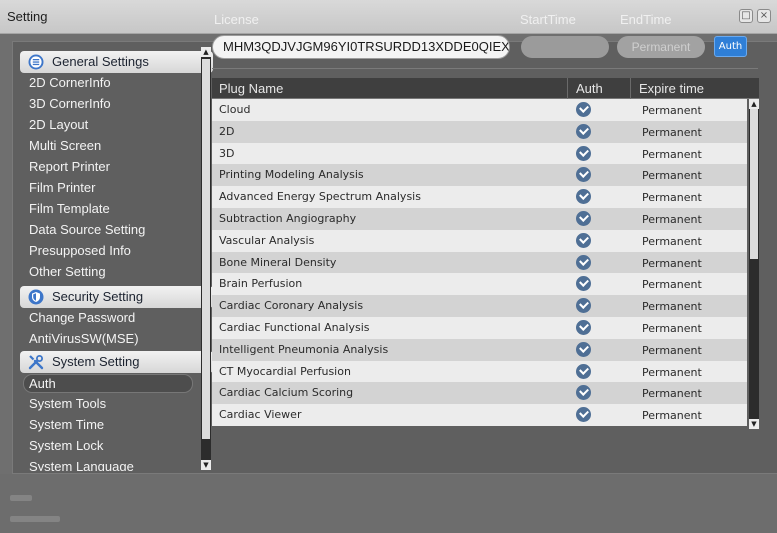  What do you see at coordinates (98, 296) in the screenshot?
I see `section-label: Security Setting` at bounding box center [98, 296].